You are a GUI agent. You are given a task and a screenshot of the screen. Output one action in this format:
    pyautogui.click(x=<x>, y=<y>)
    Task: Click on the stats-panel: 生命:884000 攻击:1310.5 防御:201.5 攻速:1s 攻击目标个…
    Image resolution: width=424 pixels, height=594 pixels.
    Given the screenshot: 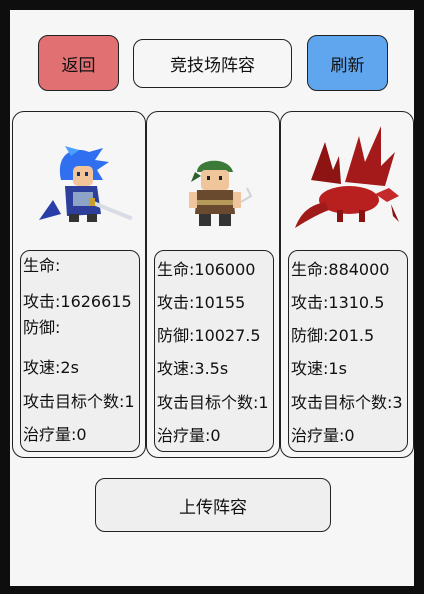 What is the action you would take?
    pyautogui.click(x=348, y=351)
    